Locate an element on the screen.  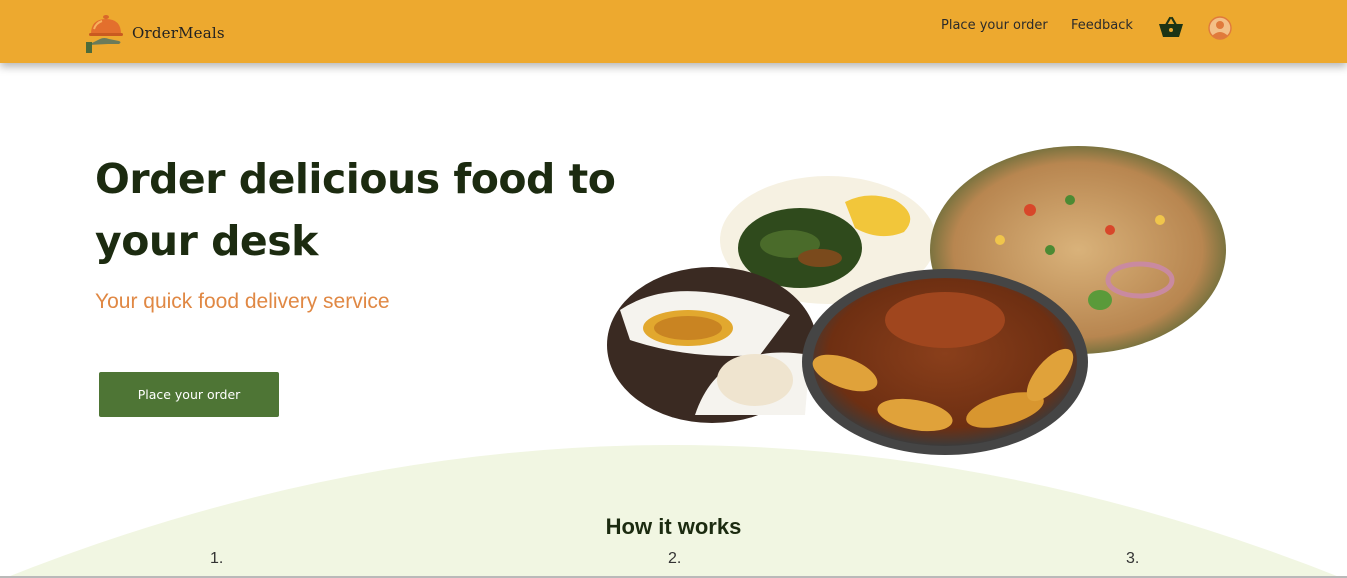
serving-cloche-icon is located at coordinates (104, 34).